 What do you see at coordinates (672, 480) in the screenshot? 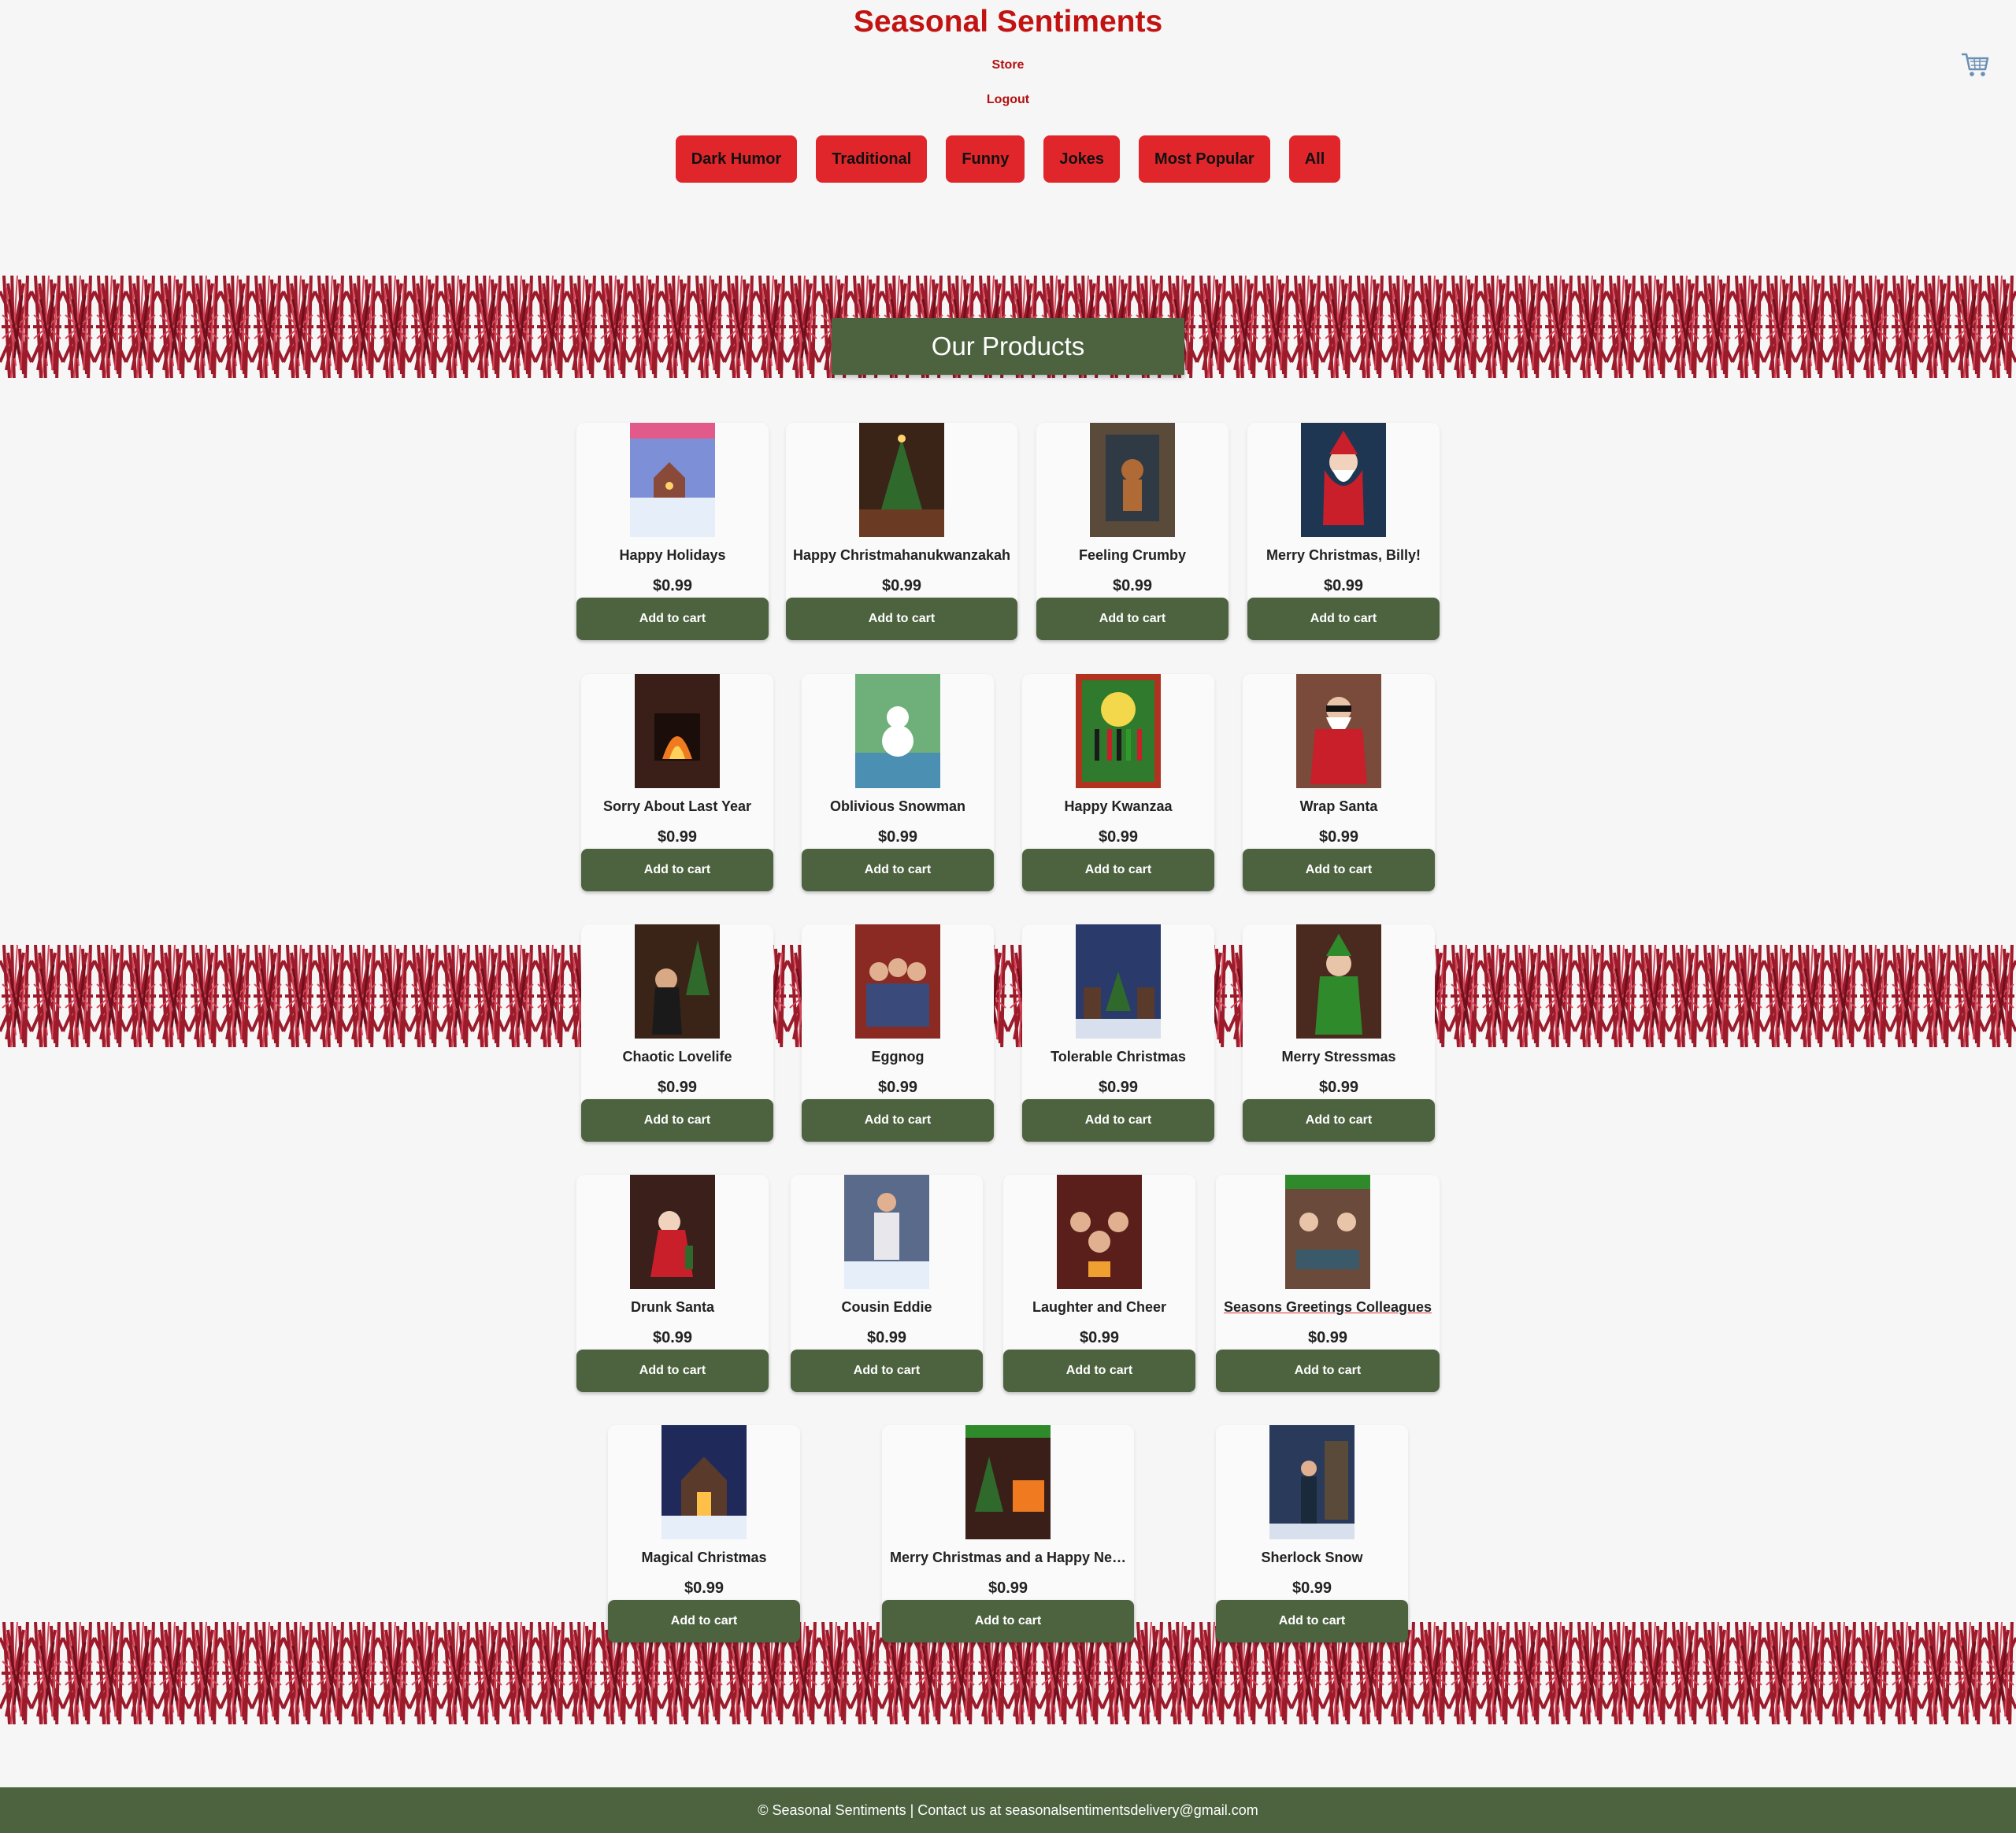
I see `card-image-happy-holidays` at bounding box center [672, 480].